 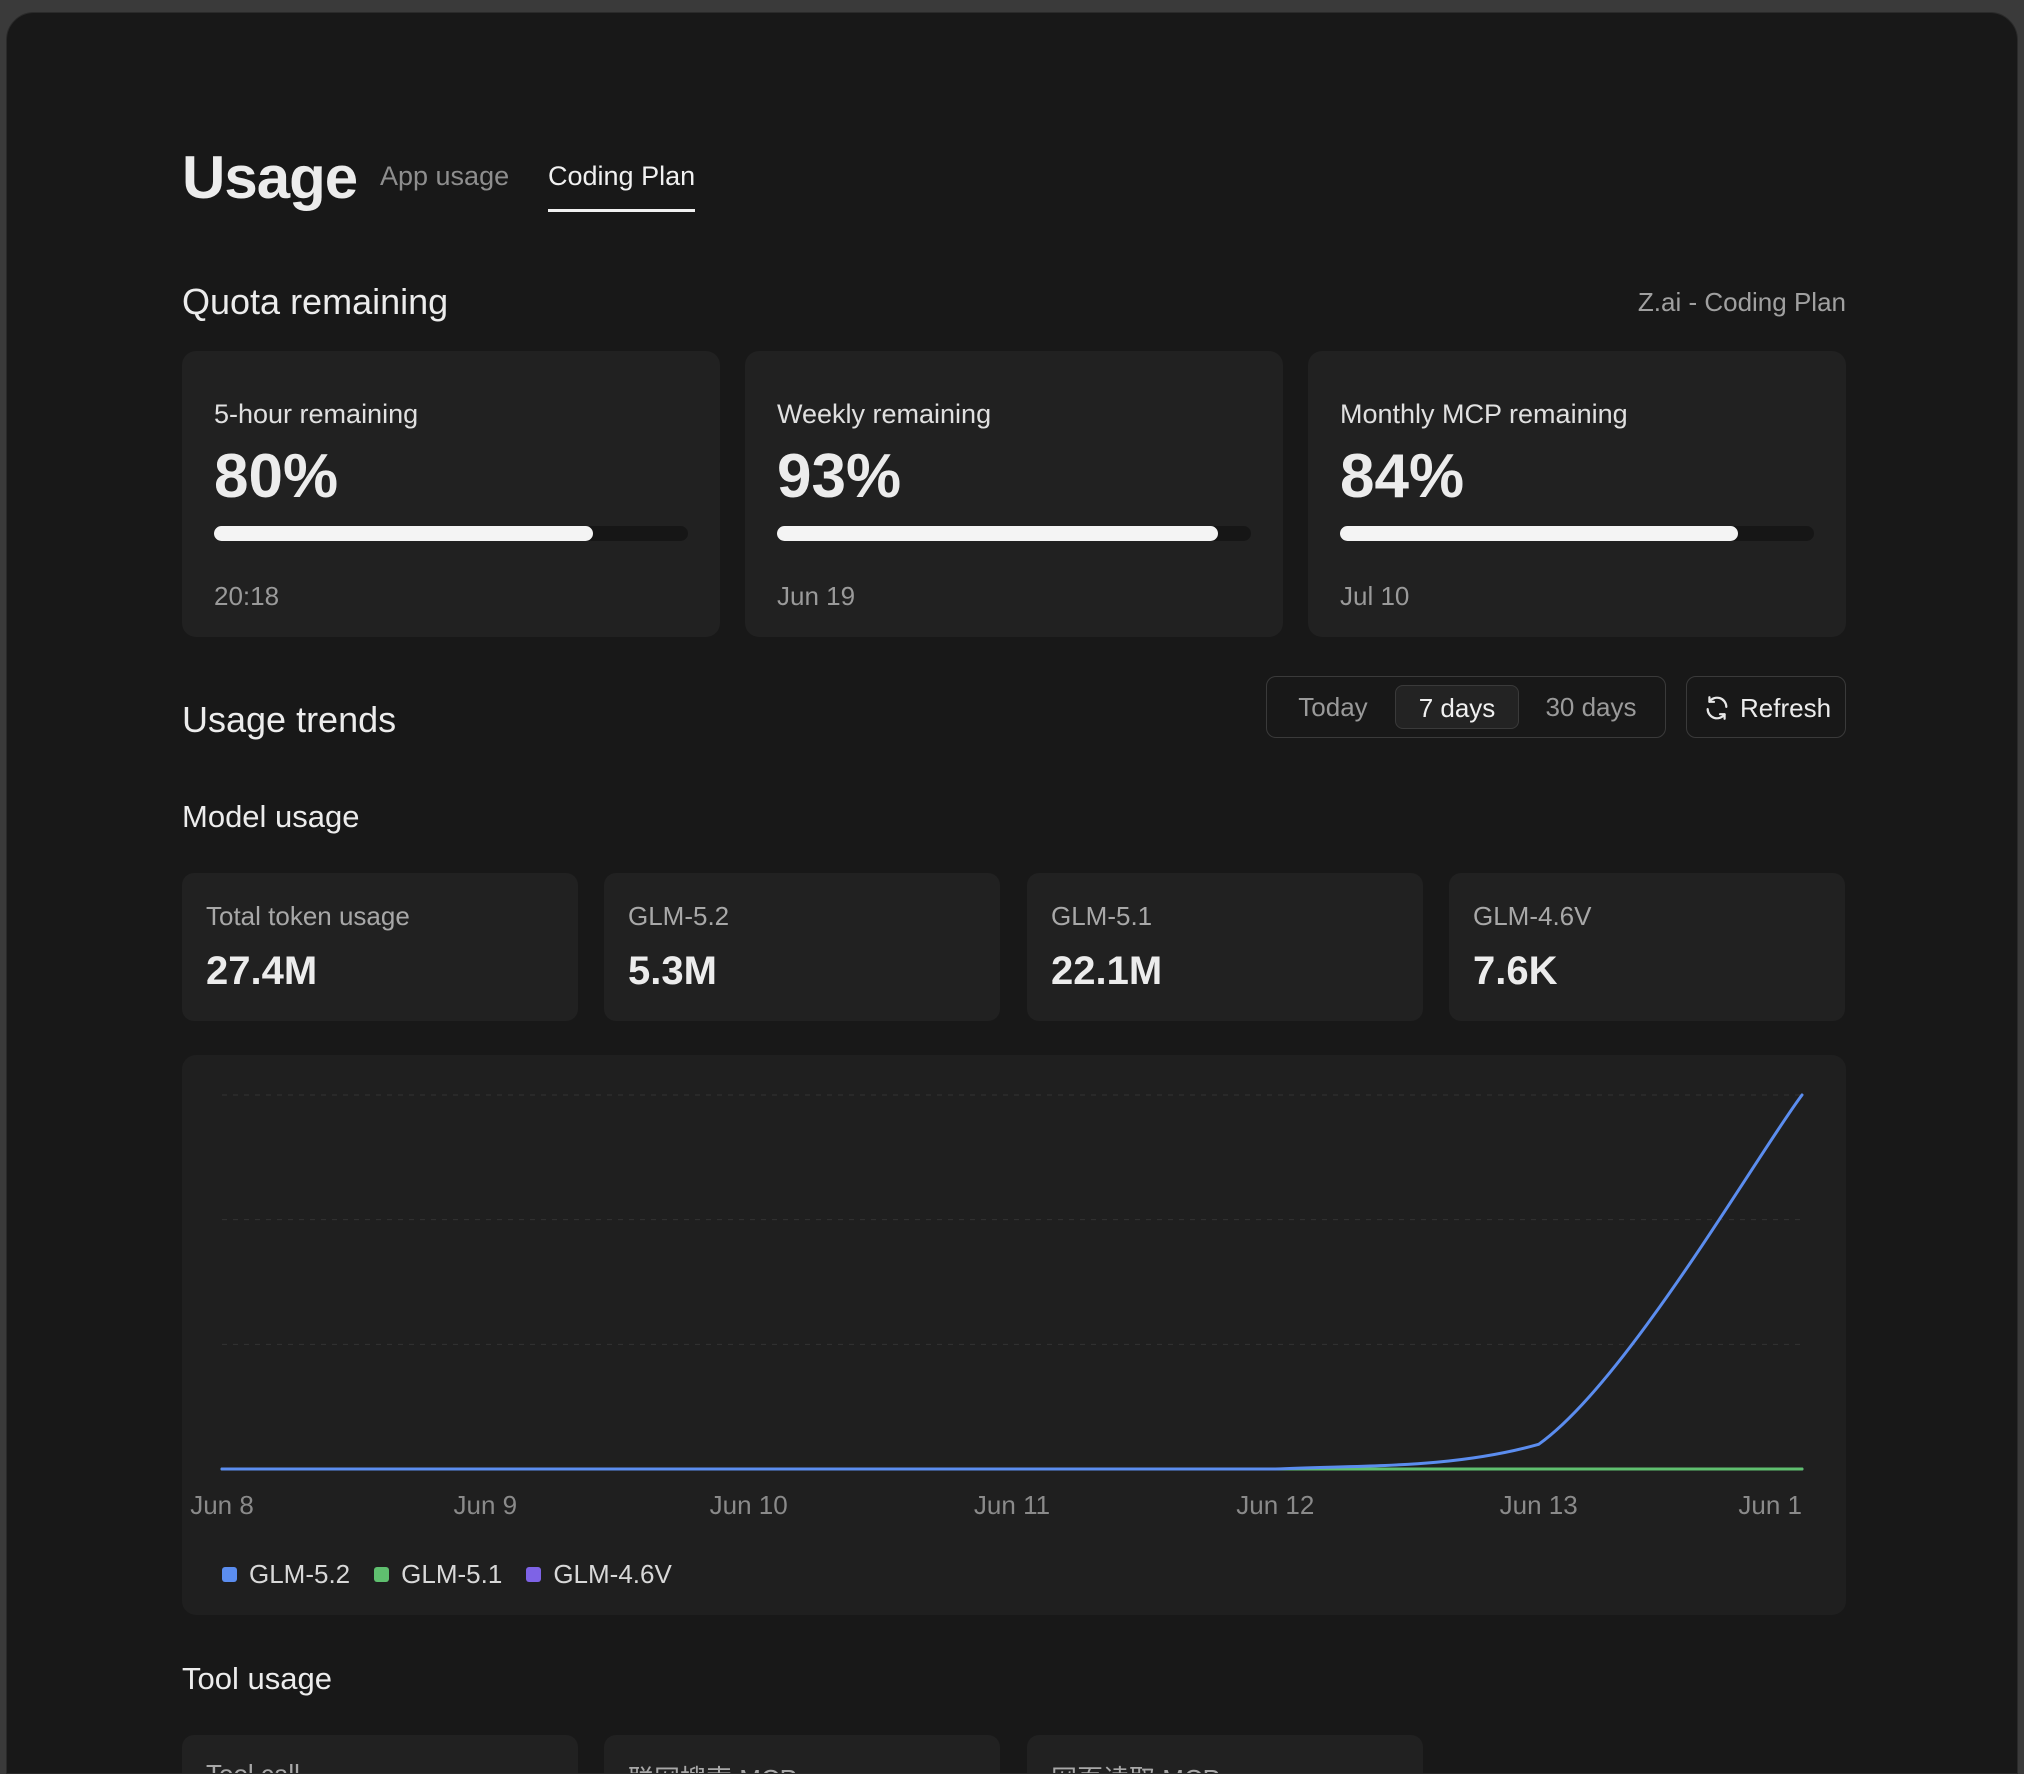 What do you see at coordinates (1107, 971) in the screenshot?
I see `model-value: 22.1M` at bounding box center [1107, 971].